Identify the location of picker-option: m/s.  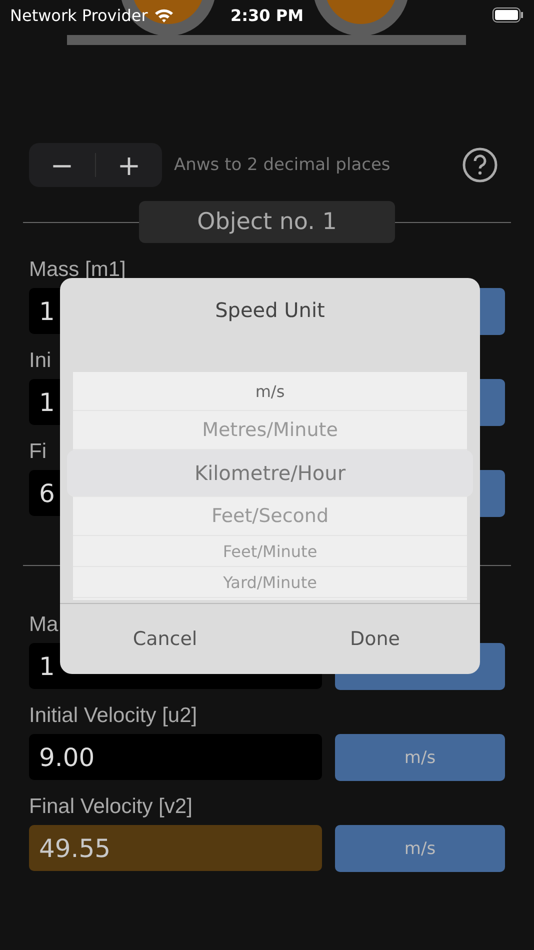
(270, 391).